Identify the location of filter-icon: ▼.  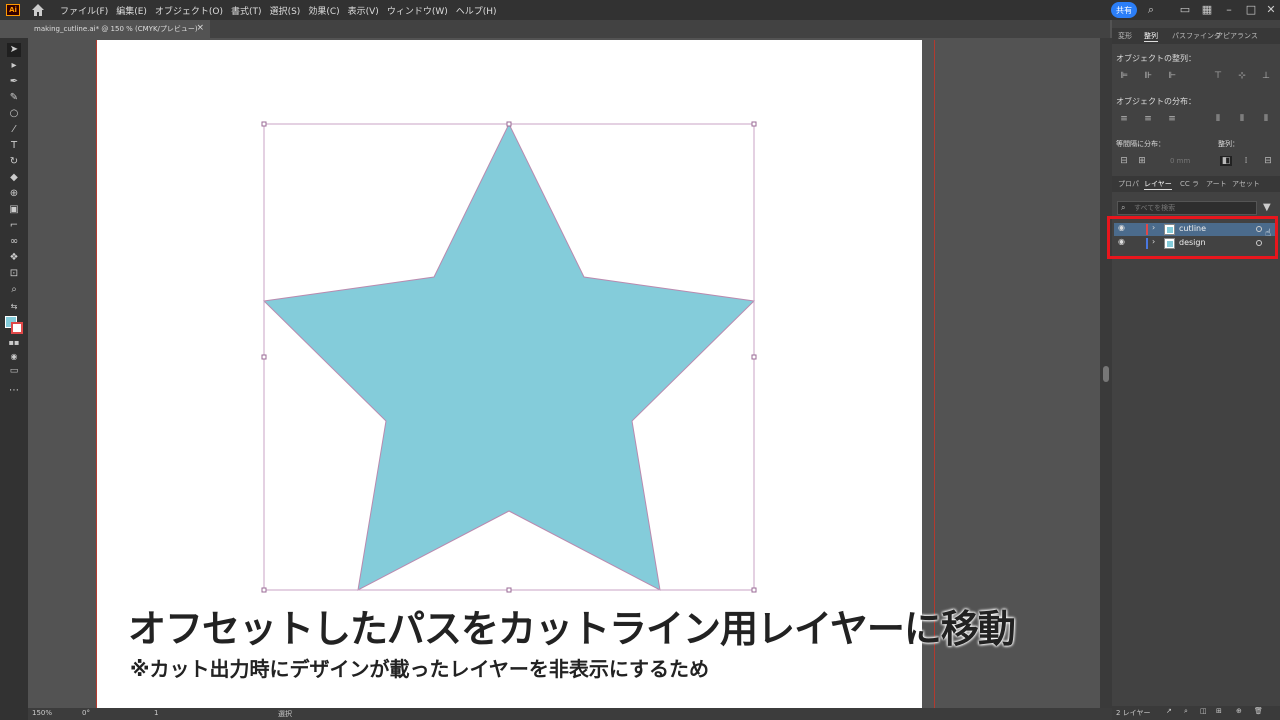
(1267, 207).